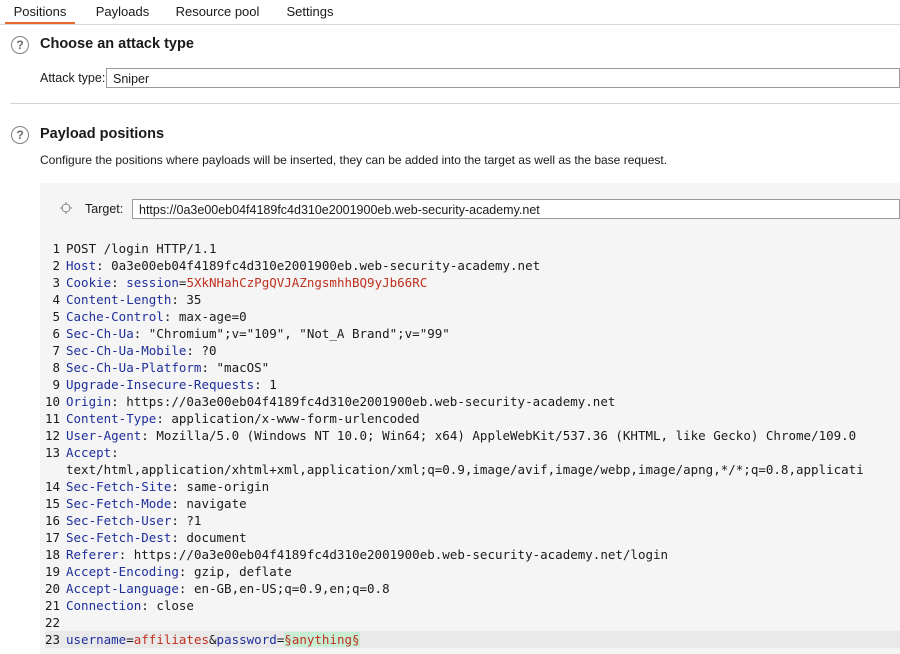  Describe the element at coordinates (53, 639) in the screenshot. I see `line-number: 23` at that location.